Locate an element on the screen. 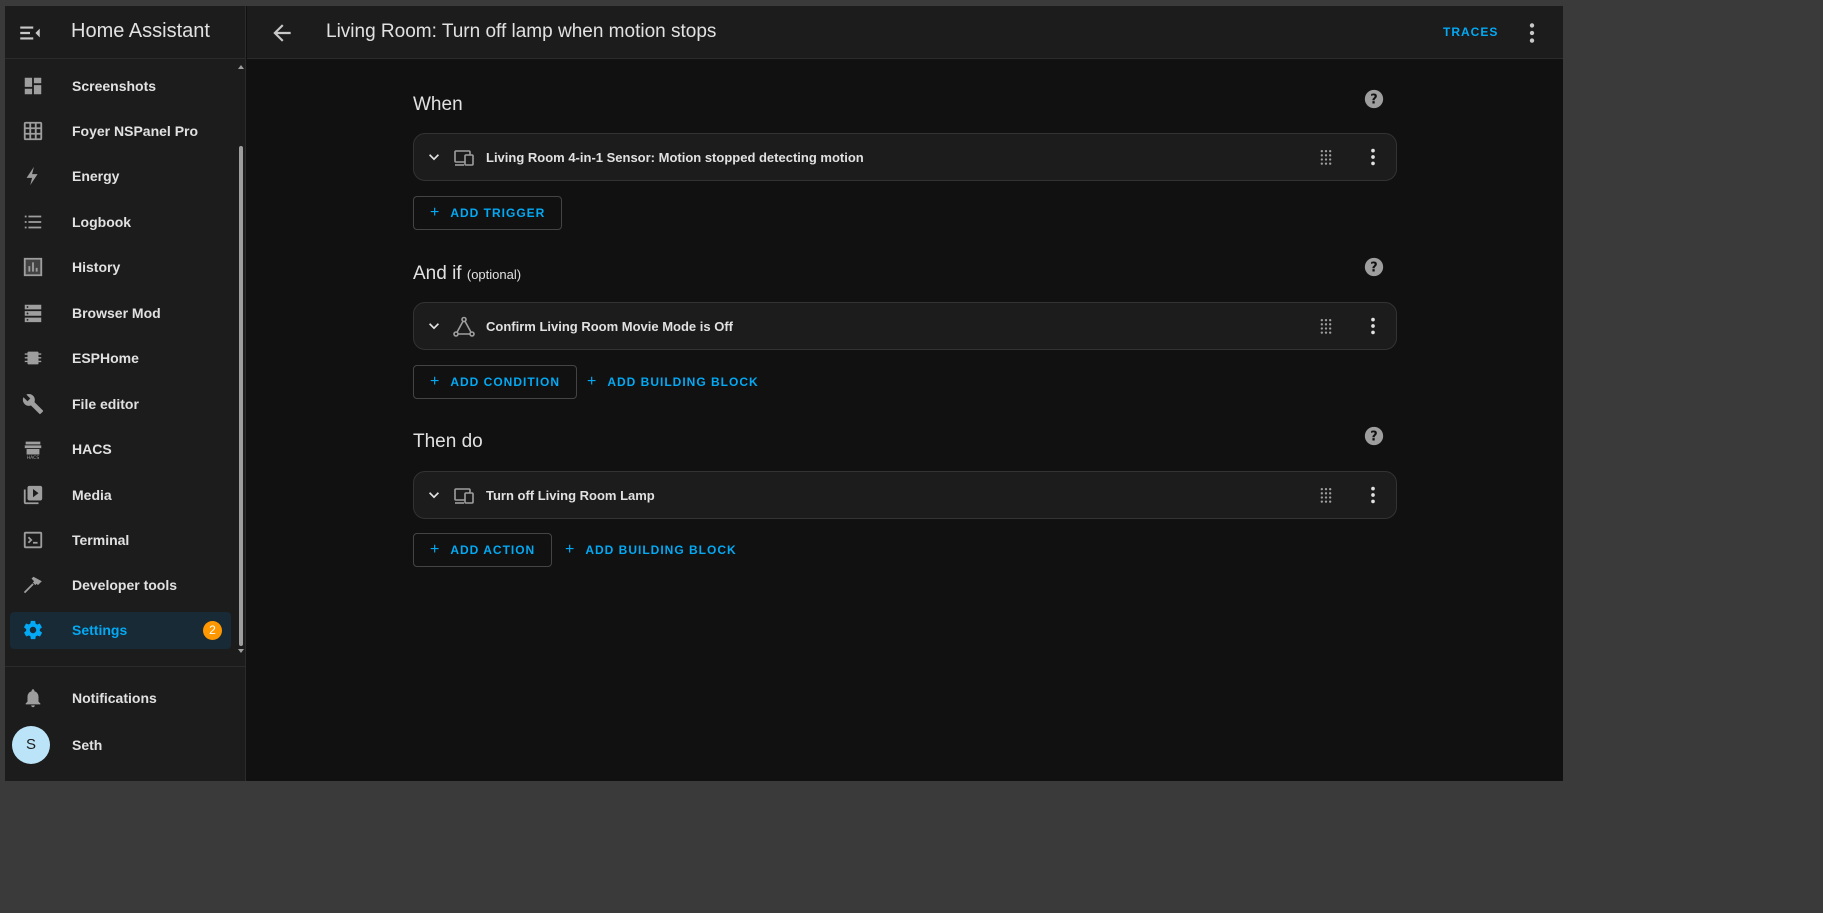  sidebar-item-label: ESPHome is located at coordinates (105, 358).